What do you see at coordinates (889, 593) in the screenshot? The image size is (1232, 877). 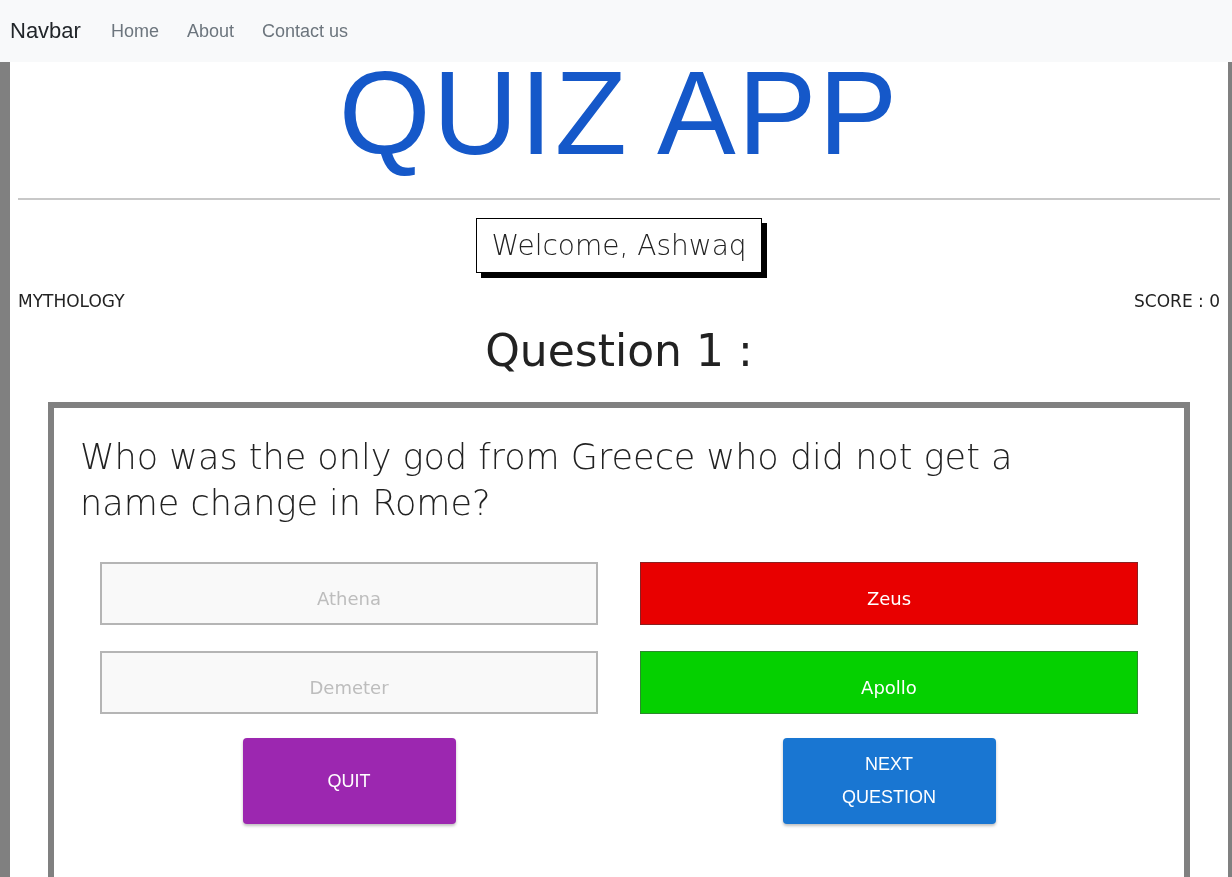 I see `answer-button: Zeus` at bounding box center [889, 593].